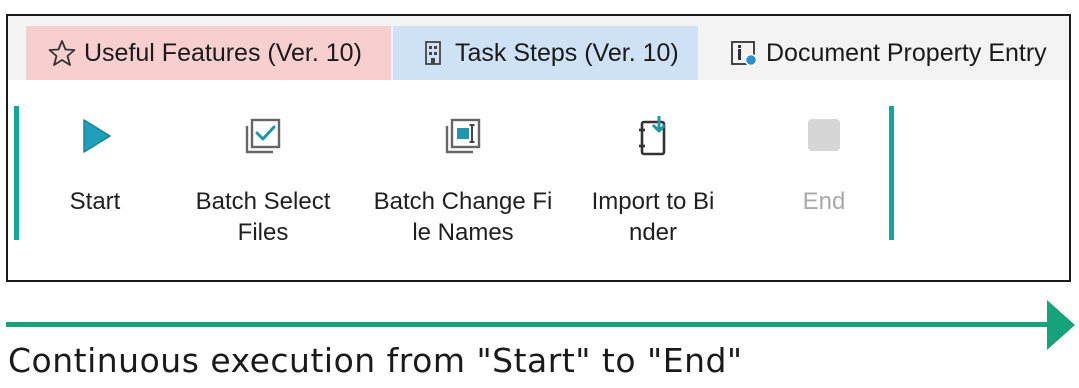 This screenshot has height=388, width=1079. Describe the element at coordinates (95, 136) in the screenshot. I see `play-icon` at that location.